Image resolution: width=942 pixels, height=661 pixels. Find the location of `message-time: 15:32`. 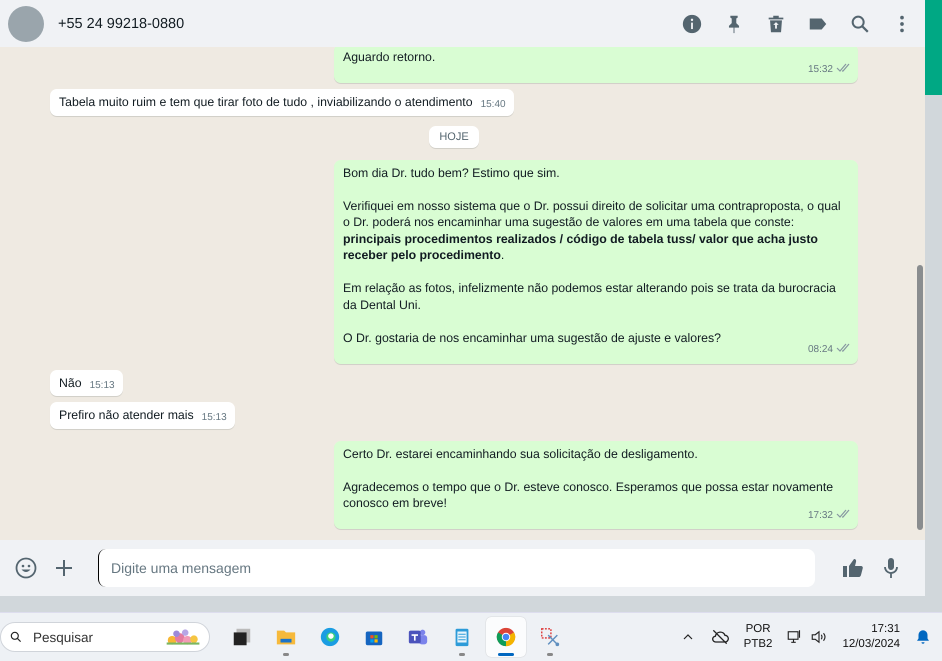

message-time: 15:32 is located at coordinates (820, 69).